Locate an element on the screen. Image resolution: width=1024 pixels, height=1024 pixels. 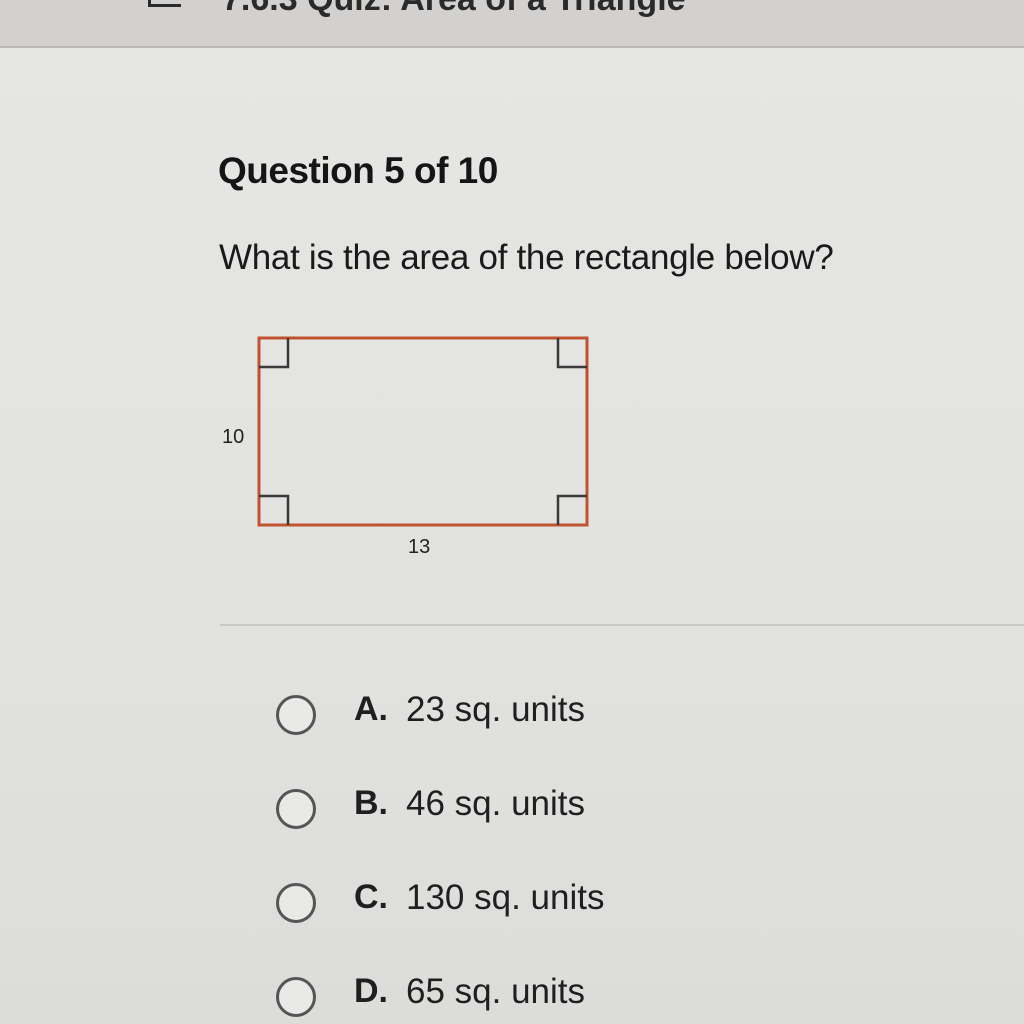
divider is located at coordinates (622, 625).